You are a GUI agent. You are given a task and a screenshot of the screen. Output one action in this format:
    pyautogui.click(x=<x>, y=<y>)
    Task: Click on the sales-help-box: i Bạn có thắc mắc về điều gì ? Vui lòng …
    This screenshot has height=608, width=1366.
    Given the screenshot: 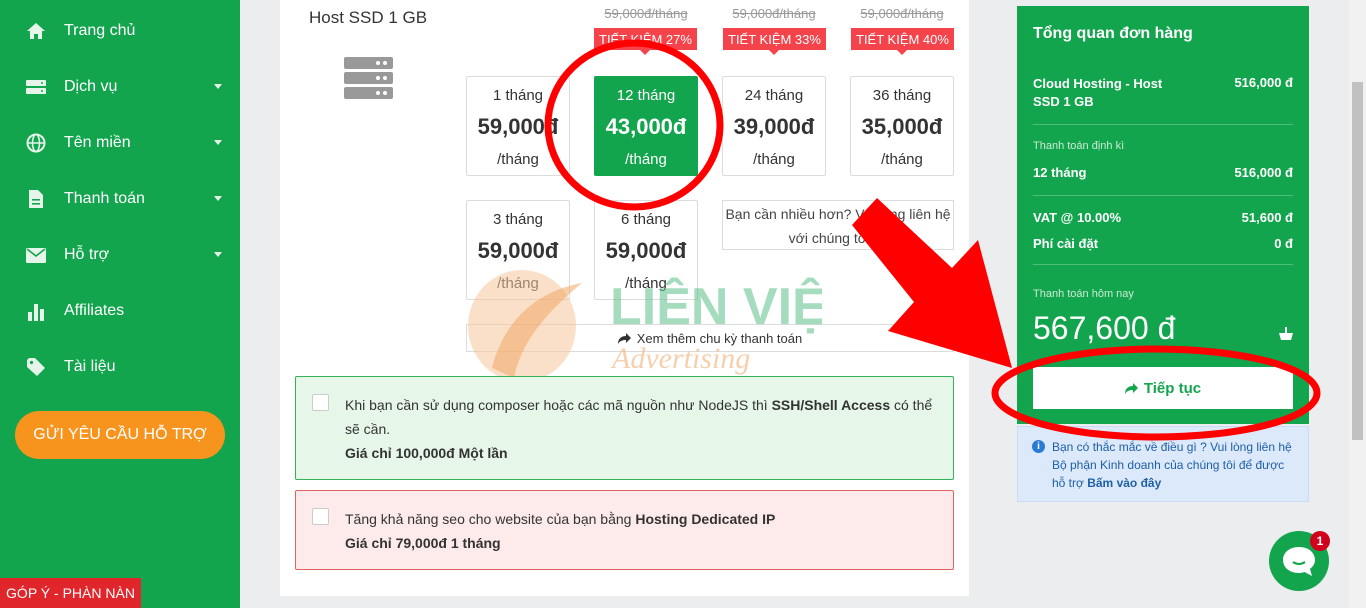 What is the action you would take?
    pyautogui.click(x=1163, y=464)
    